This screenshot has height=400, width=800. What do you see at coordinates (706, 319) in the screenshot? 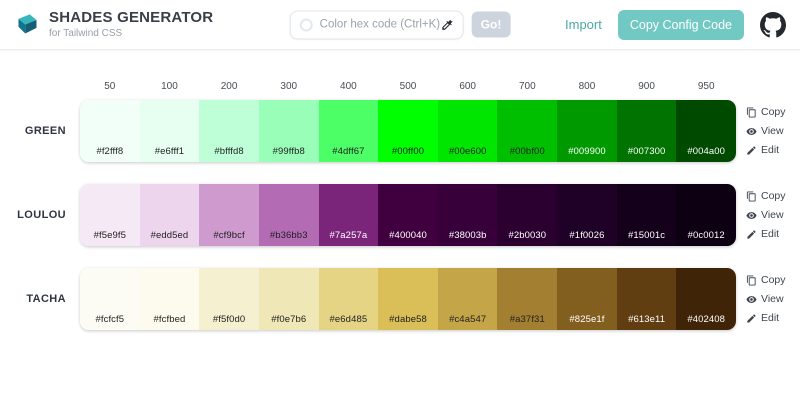
I see `hex-label: #402408` at bounding box center [706, 319].